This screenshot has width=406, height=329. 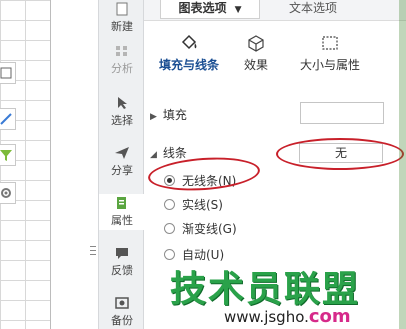 What do you see at coordinates (188, 65) in the screenshot?
I see `subtab-label: 填充与线条` at bounding box center [188, 65].